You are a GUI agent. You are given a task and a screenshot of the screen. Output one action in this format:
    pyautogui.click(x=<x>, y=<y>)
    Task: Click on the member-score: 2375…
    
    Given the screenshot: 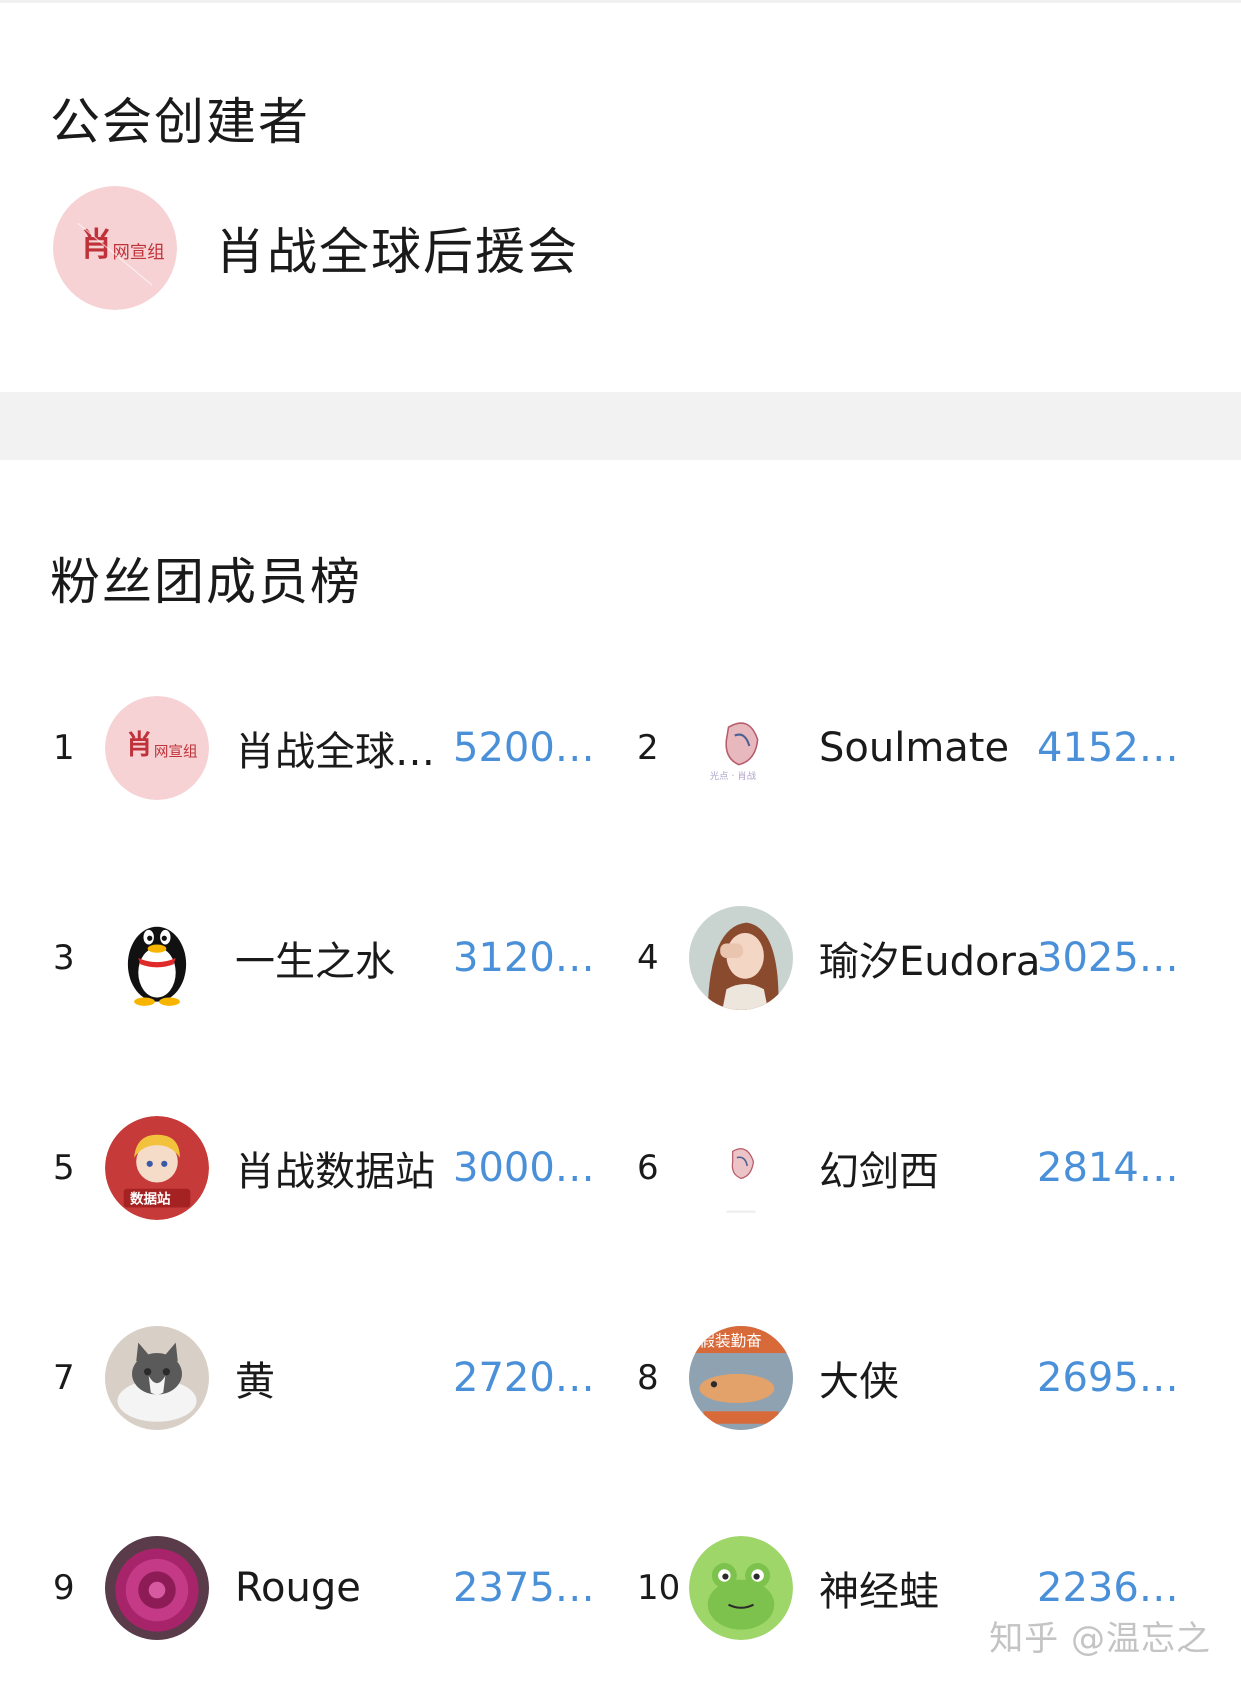 What is the action you would take?
    pyautogui.click(x=523, y=1588)
    